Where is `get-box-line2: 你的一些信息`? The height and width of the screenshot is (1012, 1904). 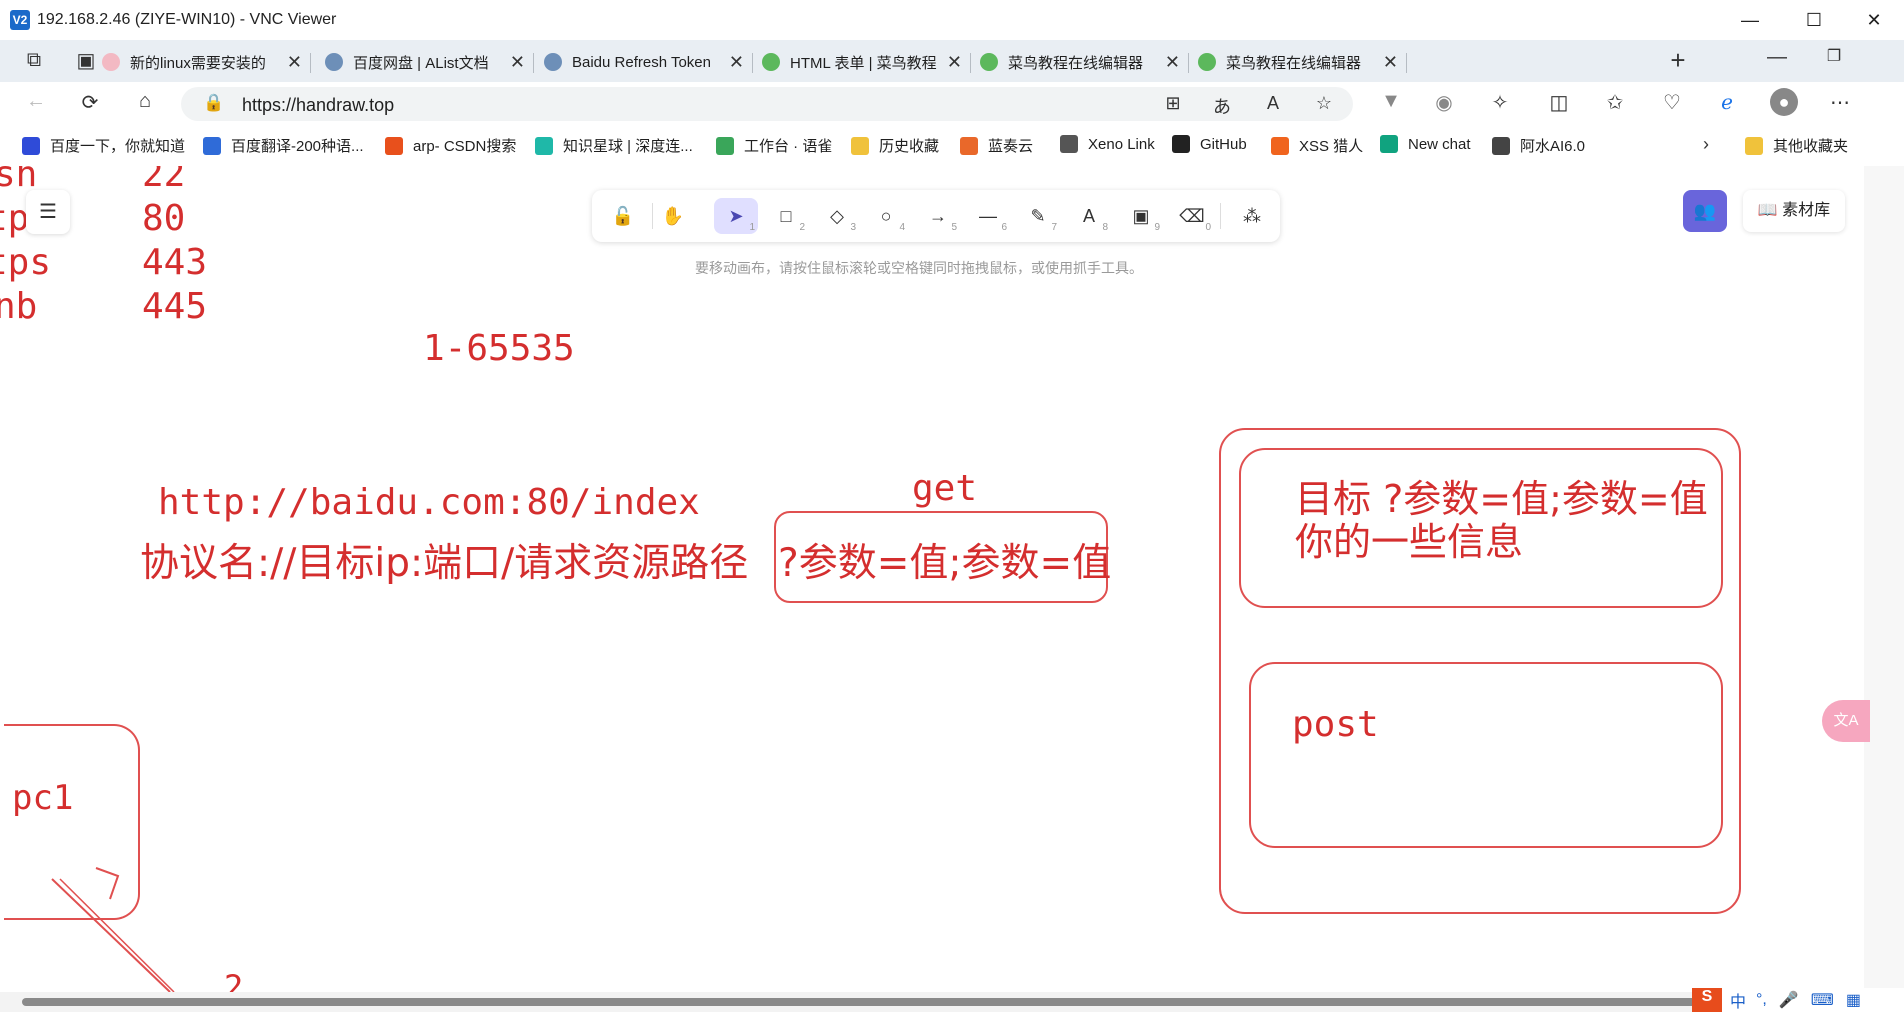 get-box-line2: 你的一些信息 is located at coordinates (1409, 538).